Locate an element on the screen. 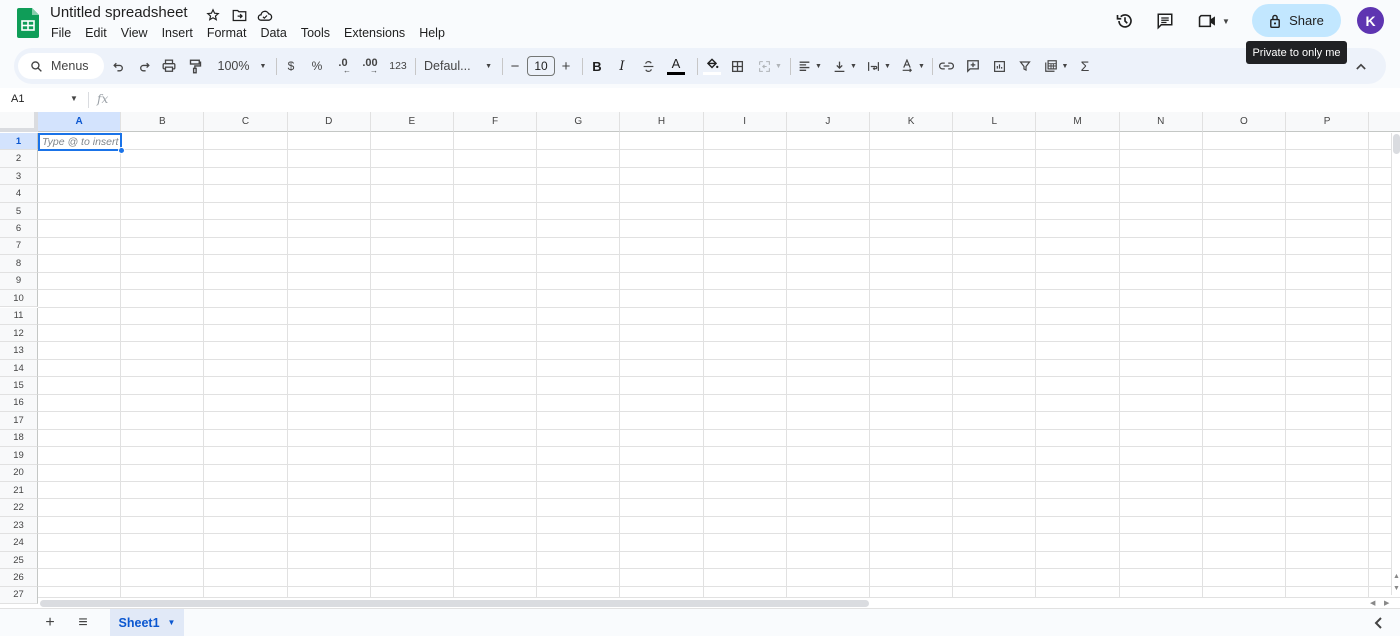 Image resolution: width=1400 pixels, height=636 pixels. zoom-select: 100% ▼ is located at coordinates (242, 66).